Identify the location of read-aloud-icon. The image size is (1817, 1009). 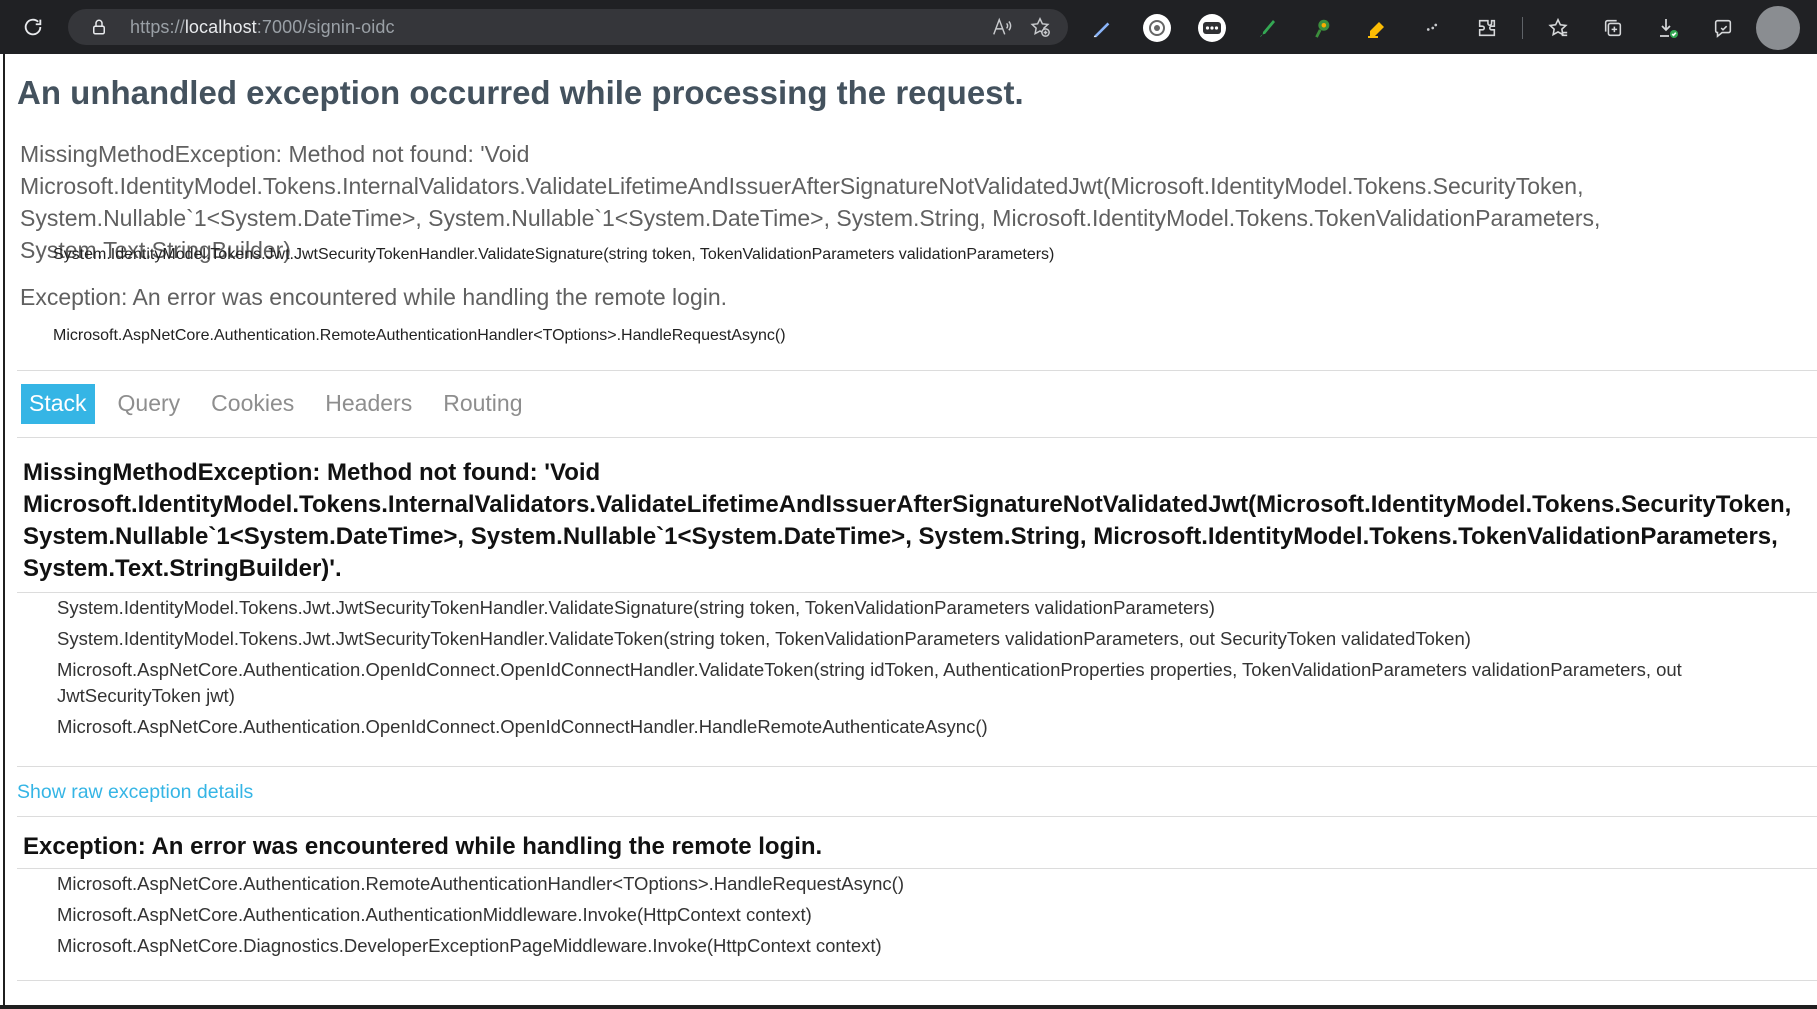
(1002, 26).